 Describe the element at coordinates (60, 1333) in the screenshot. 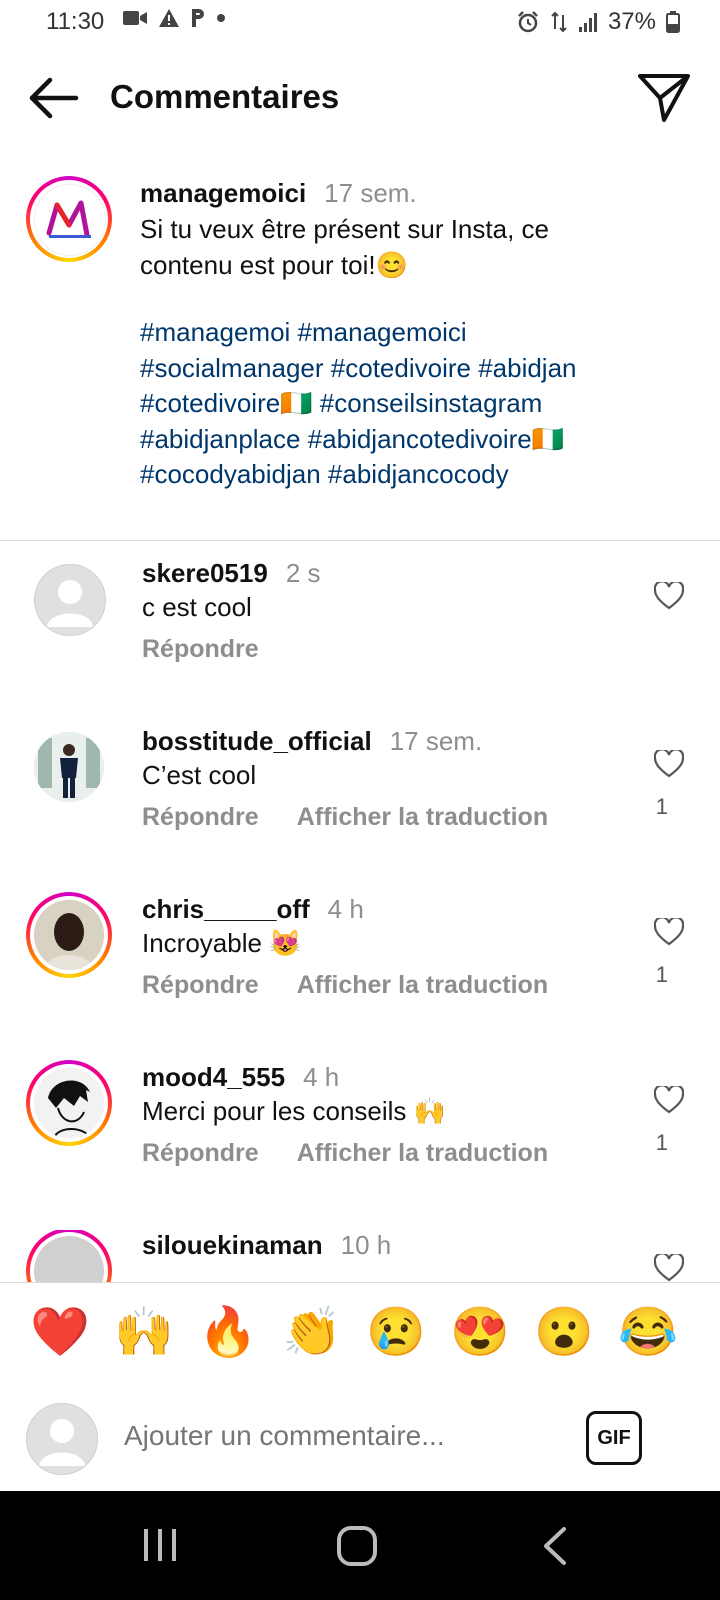

I see `emoji-heart-button: ❤️` at that location.